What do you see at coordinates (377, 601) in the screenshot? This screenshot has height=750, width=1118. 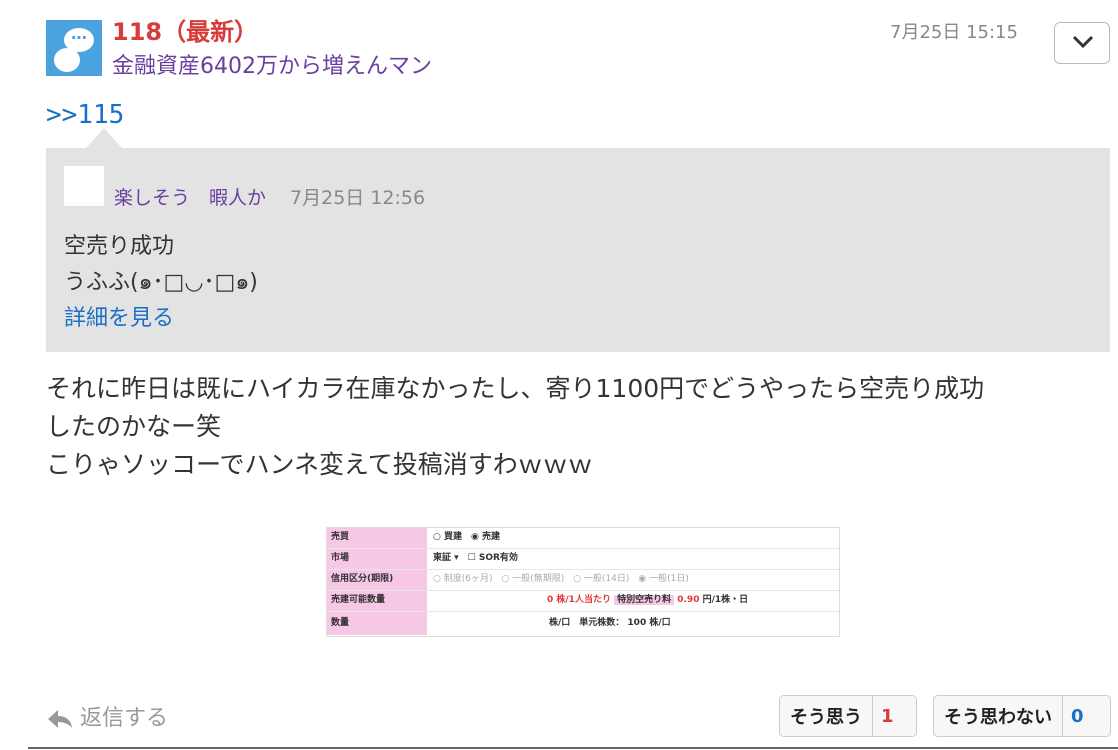 I see `image-row-label: 売建可能数量` at bounding box center [377, 601].